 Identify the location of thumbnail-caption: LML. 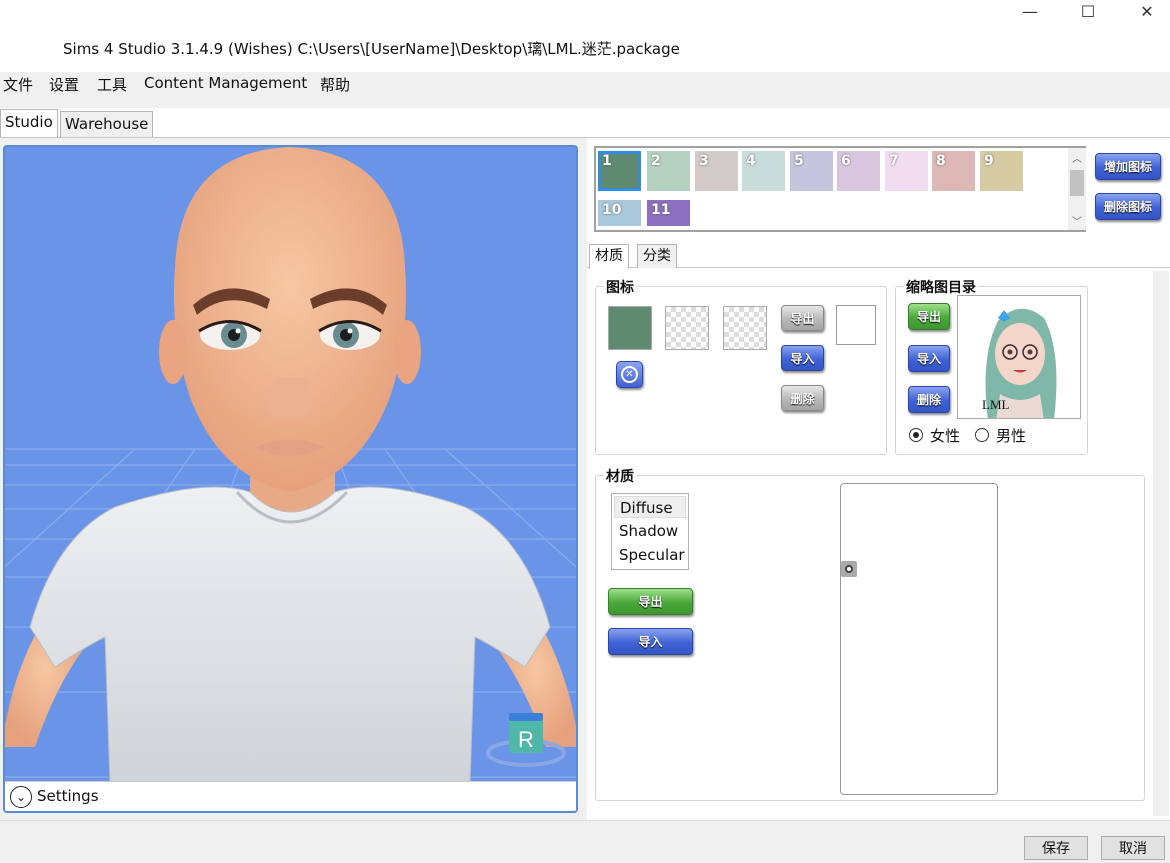
(996, 404).